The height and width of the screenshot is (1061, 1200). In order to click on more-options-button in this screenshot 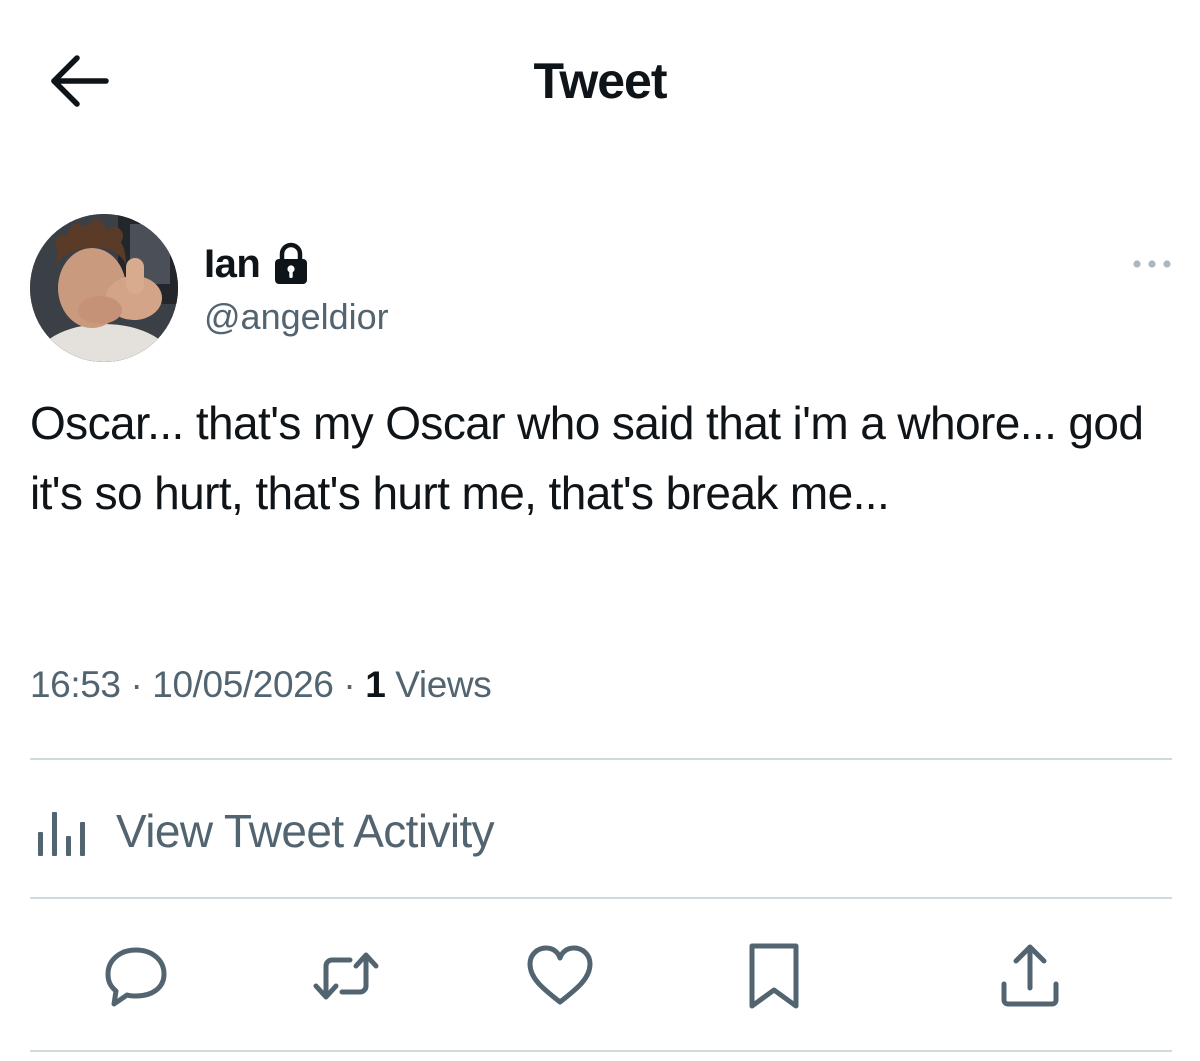, I will do `click(1152, 264)`.